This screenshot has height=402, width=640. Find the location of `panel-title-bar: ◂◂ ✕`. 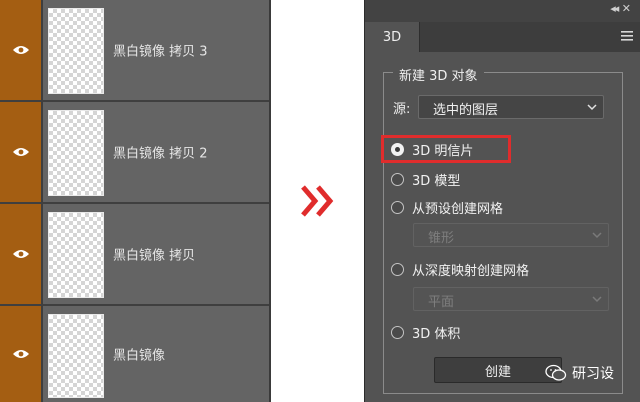

panel-title-bar: ◂◂ ✕ is located at coordinates (502, 11).